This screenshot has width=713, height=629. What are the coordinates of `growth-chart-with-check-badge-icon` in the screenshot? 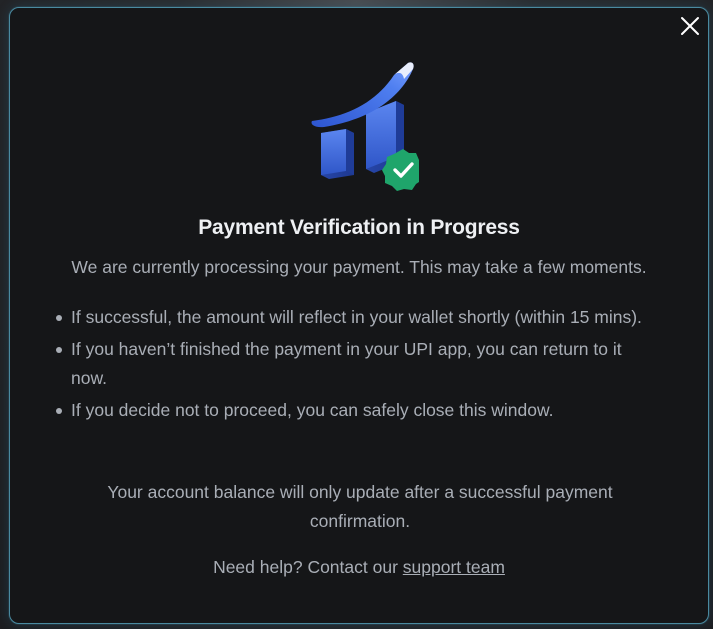 It's located at (364, 123).